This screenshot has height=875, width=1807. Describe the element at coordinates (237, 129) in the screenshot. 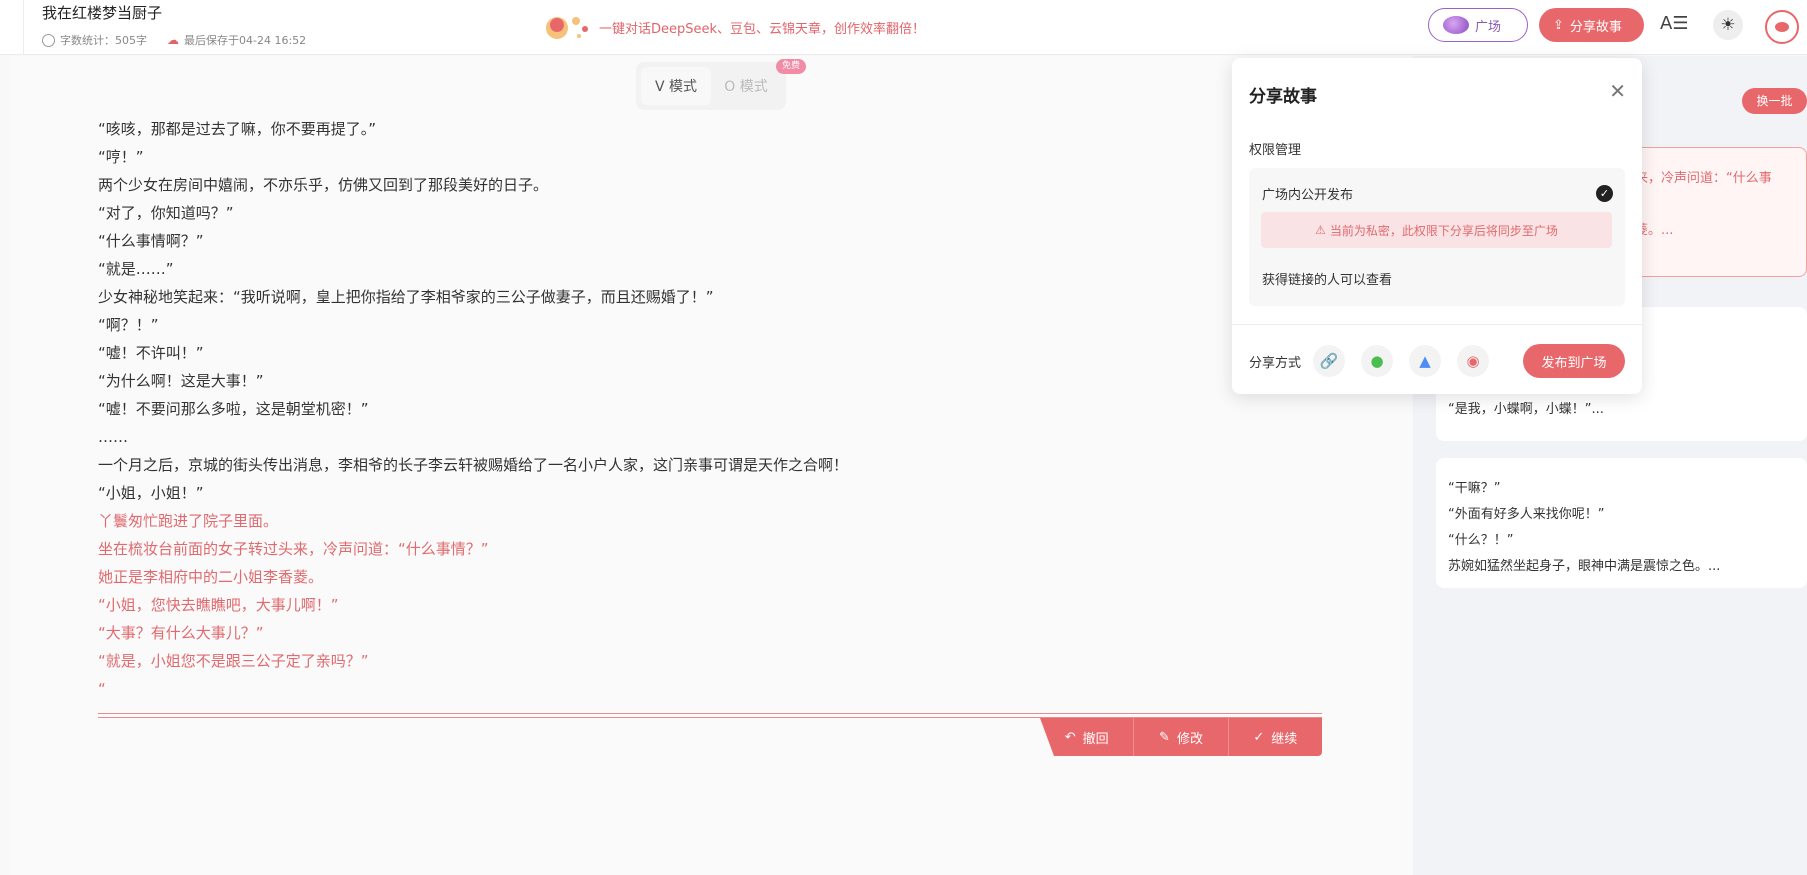

I see `story-line: “咳咳，那都是过去了嘛，你不要再提了。”` at that location.